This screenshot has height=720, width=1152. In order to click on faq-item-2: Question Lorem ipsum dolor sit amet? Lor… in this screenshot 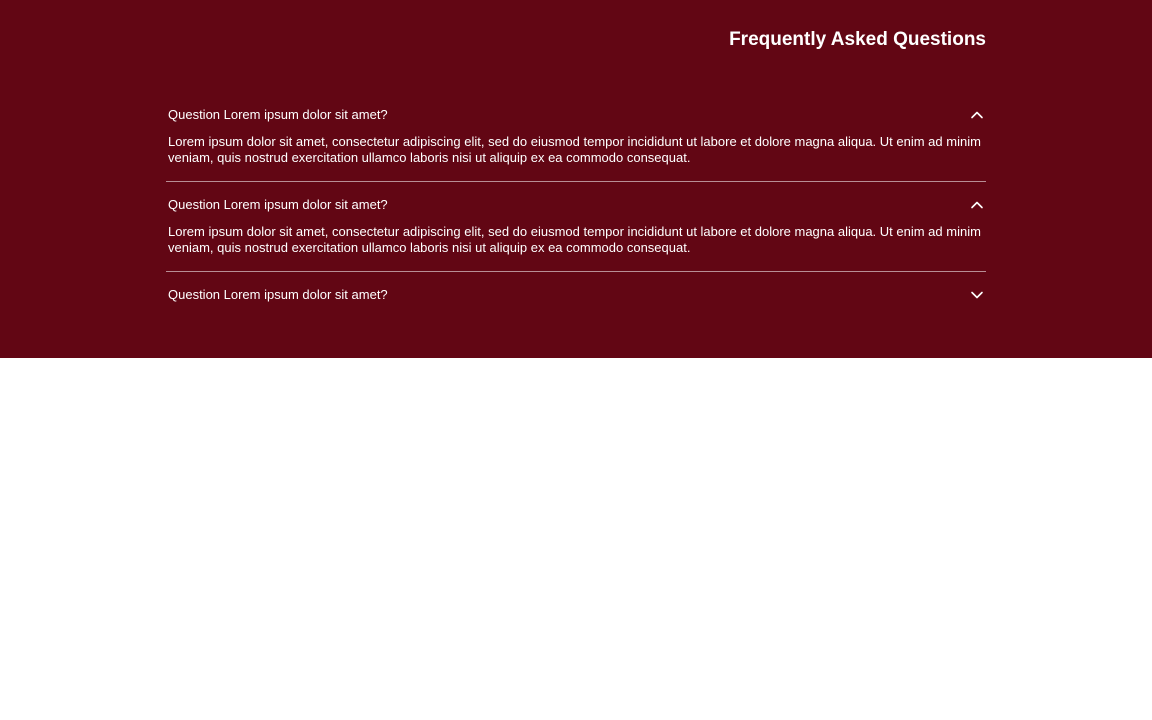, I will do `click(576, 227)`.